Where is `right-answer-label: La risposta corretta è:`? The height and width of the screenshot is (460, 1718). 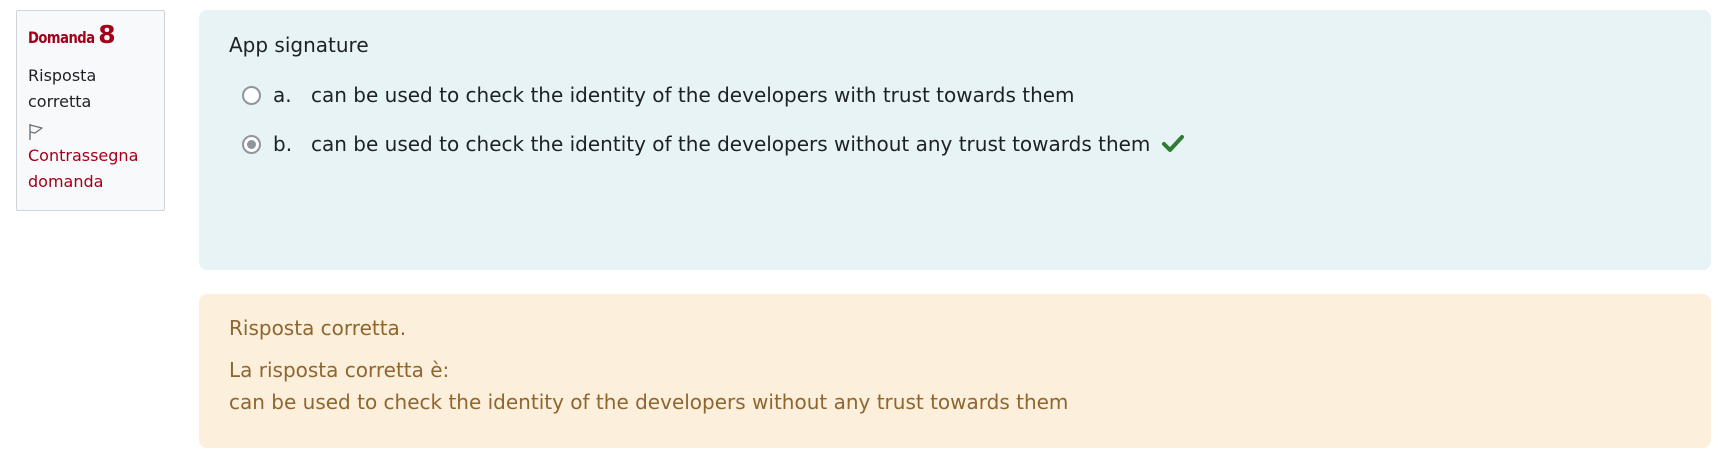
right-answer-label: La risposta corretta è: is located at coordinates (339, 370).